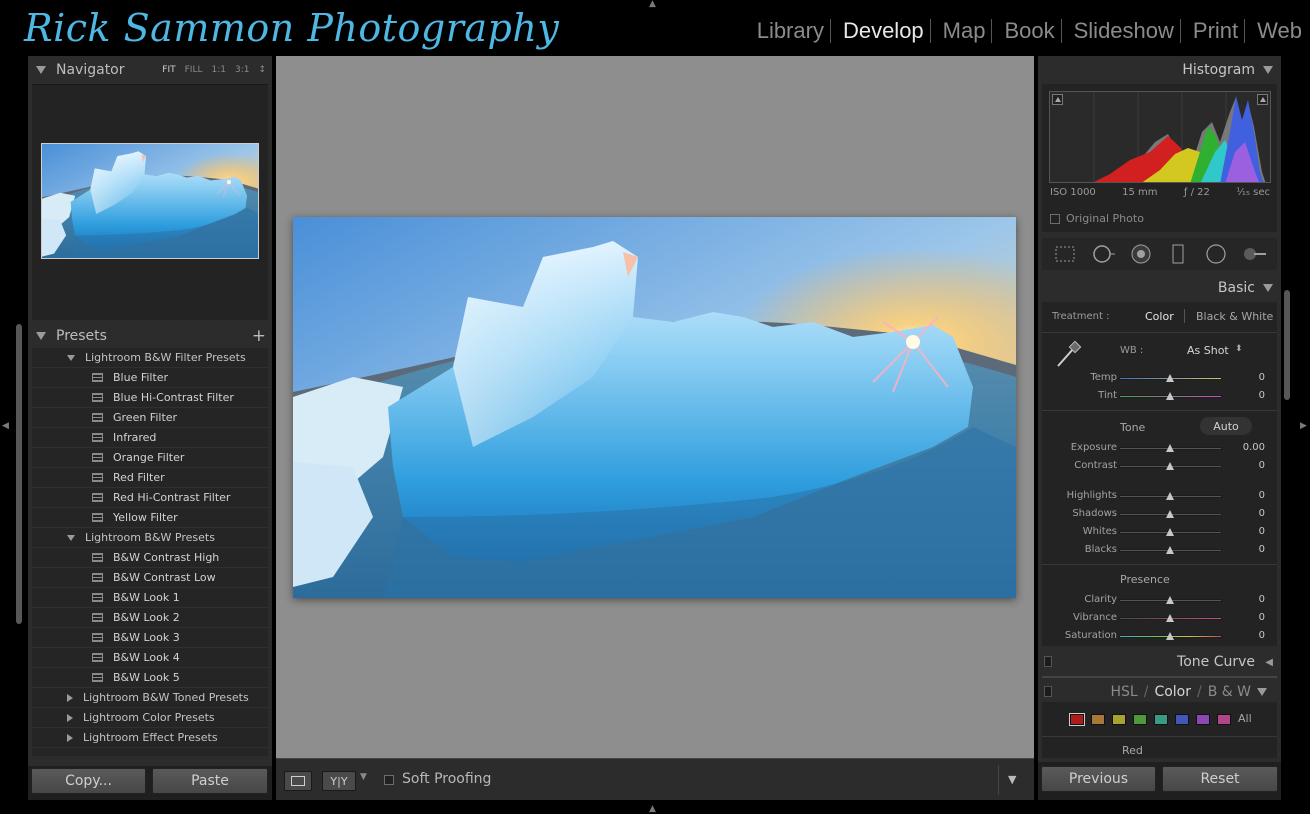 This screenshot has width=1310, height=814. What do you see at coordinates (1262, 495) in the screenshot?
I see `highlights-value: 0` at bounding box center [1262, 495].